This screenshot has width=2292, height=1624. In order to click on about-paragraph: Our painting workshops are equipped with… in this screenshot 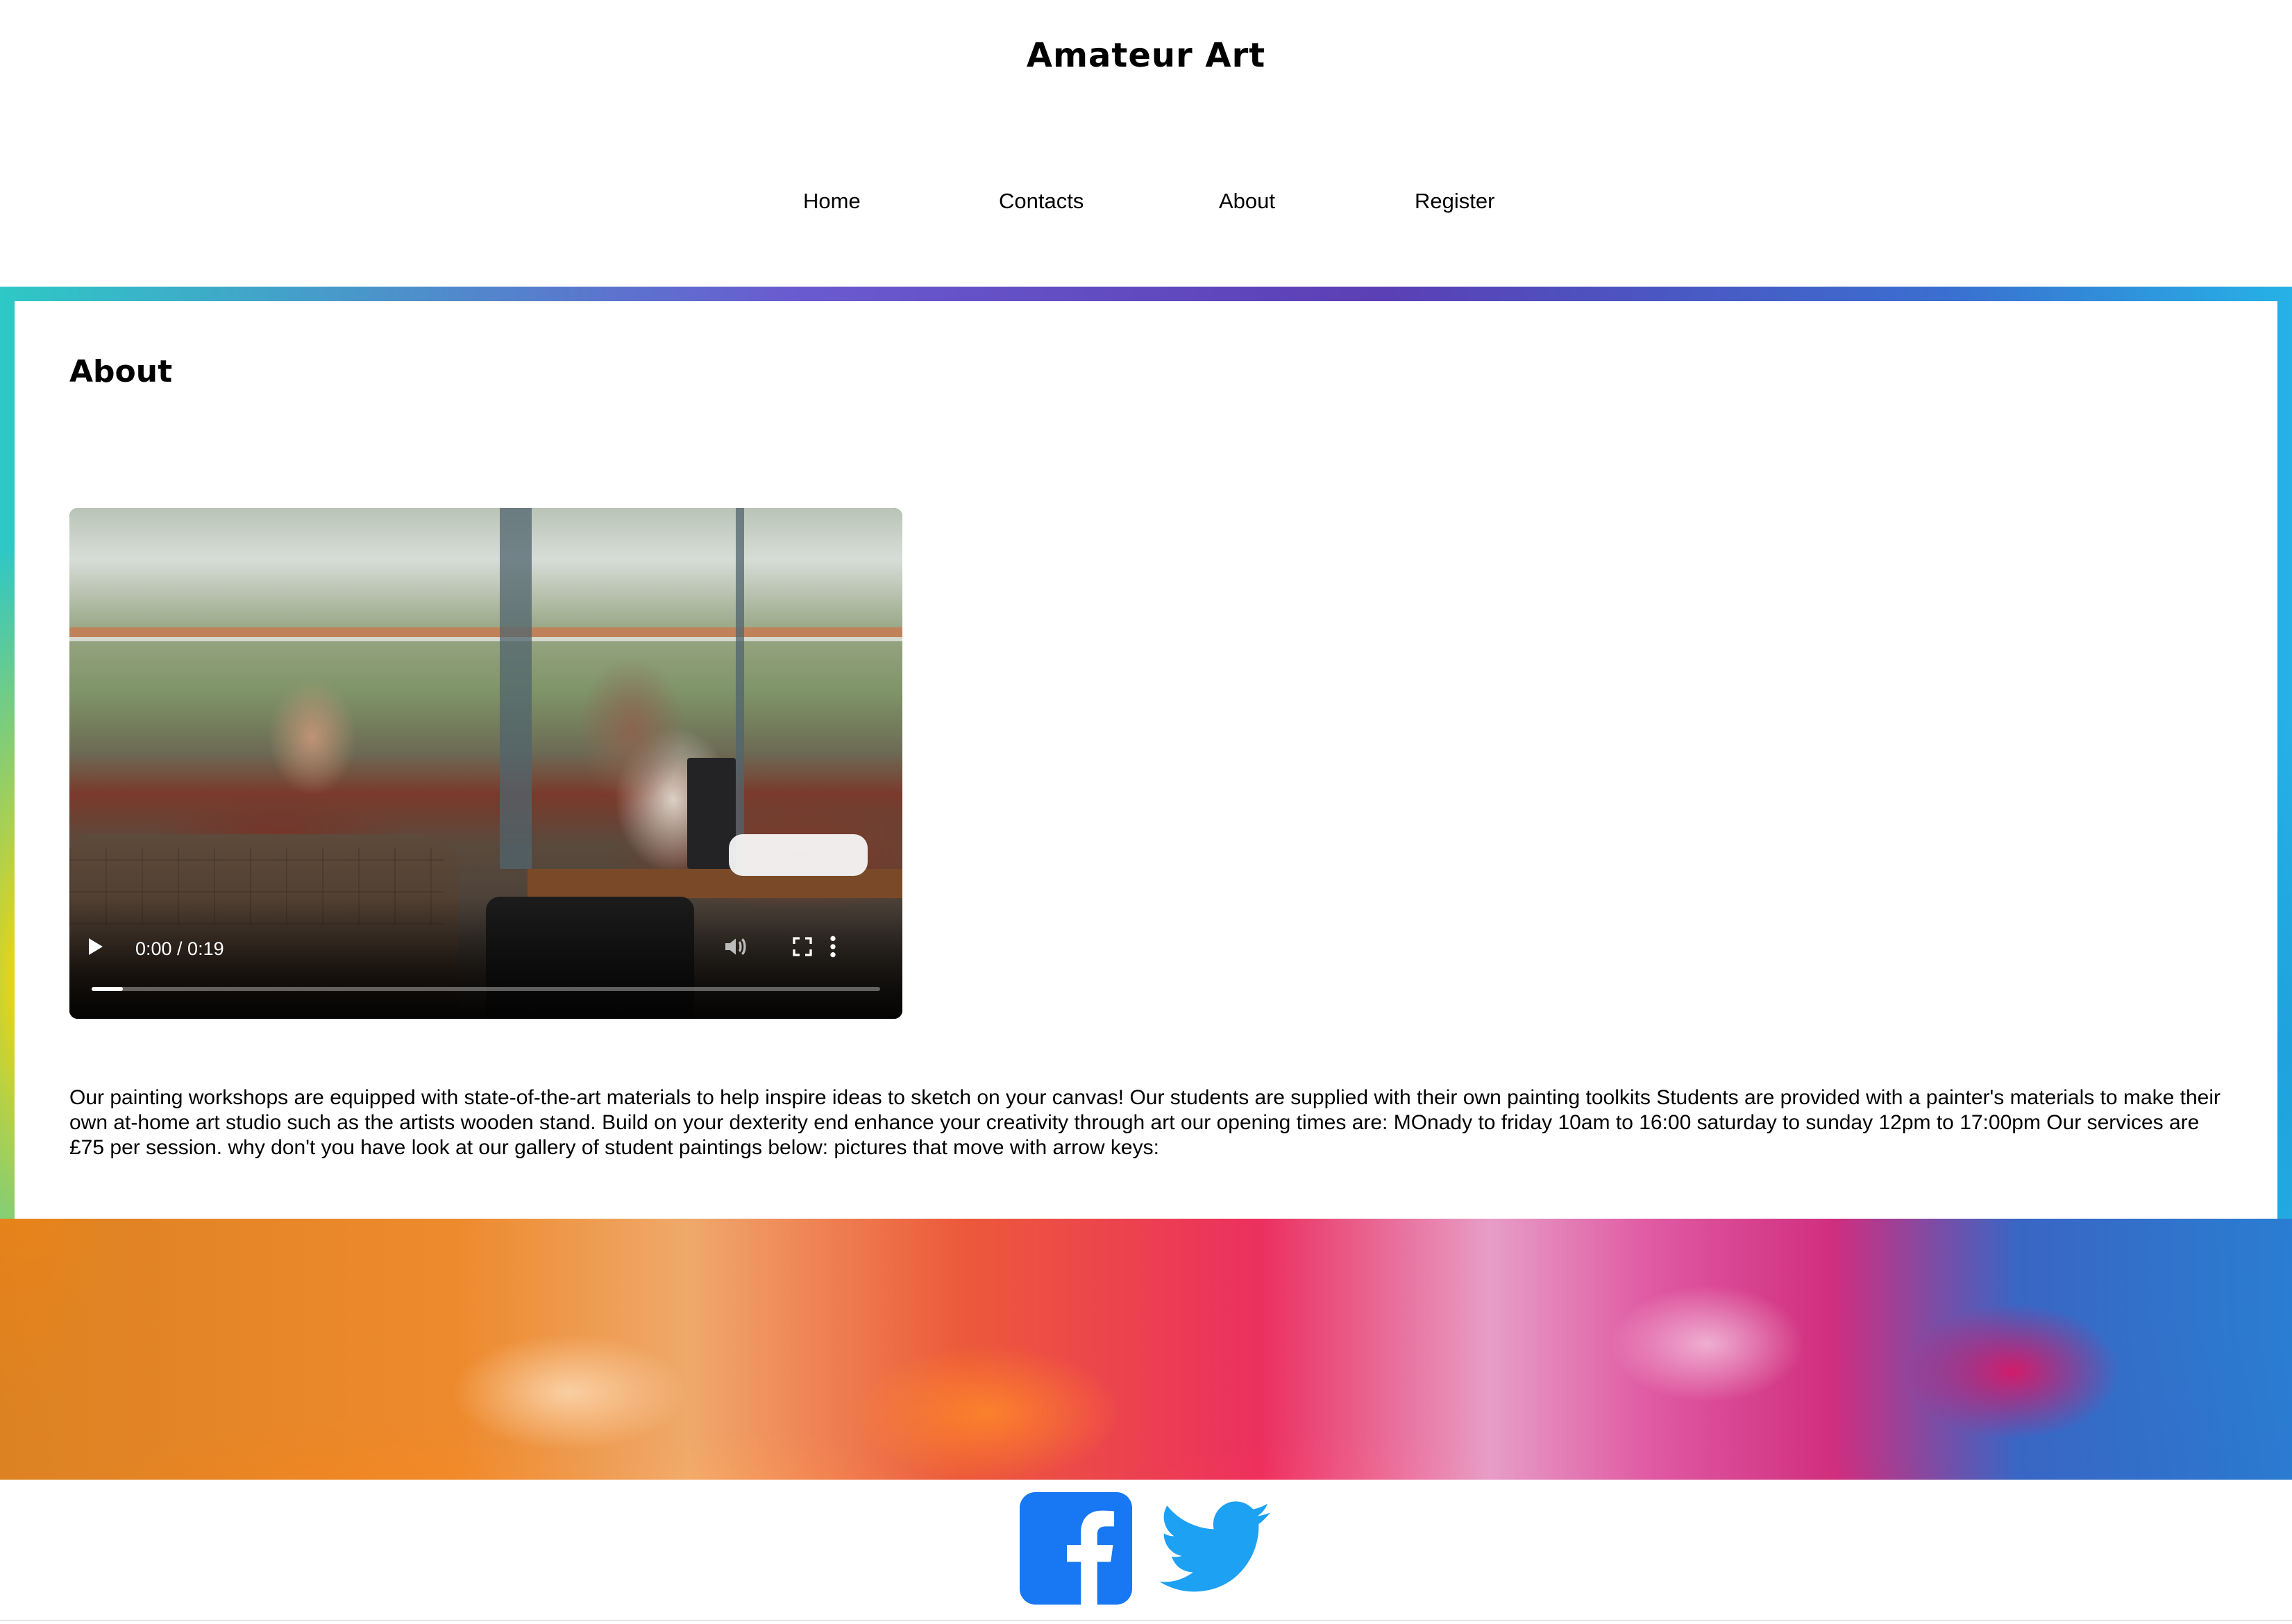, I will do `click(1145, 1122)`.